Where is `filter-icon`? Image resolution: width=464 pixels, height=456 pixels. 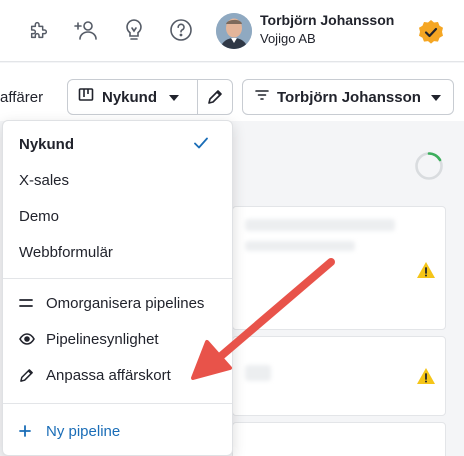
filter-icon is located at coordinates (262, 97).